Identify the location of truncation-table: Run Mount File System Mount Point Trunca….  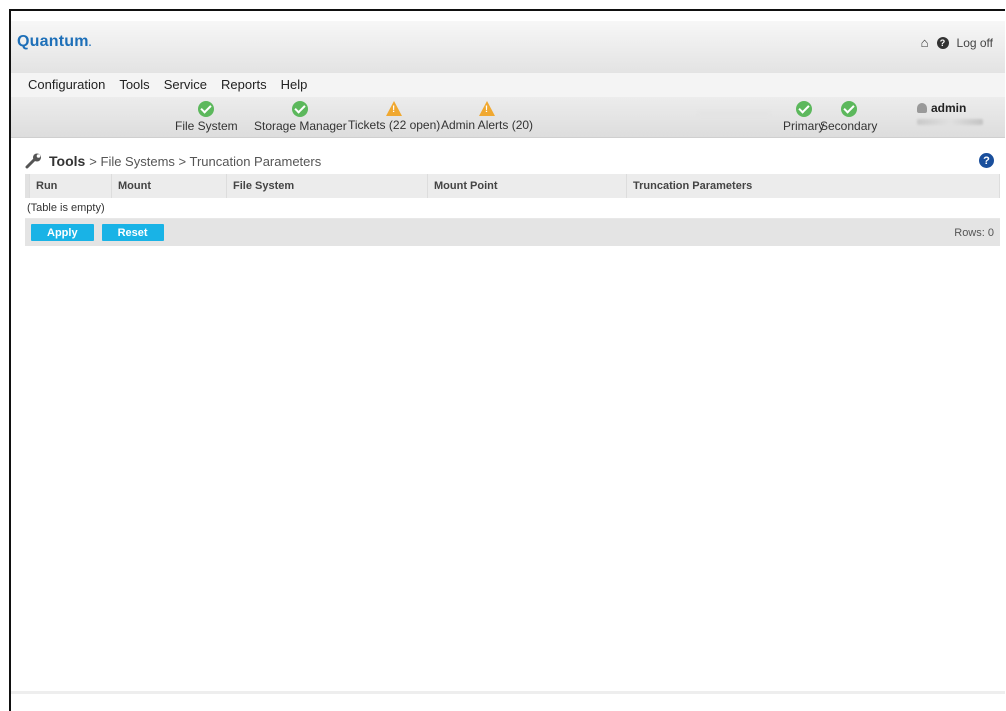
(512, 196).